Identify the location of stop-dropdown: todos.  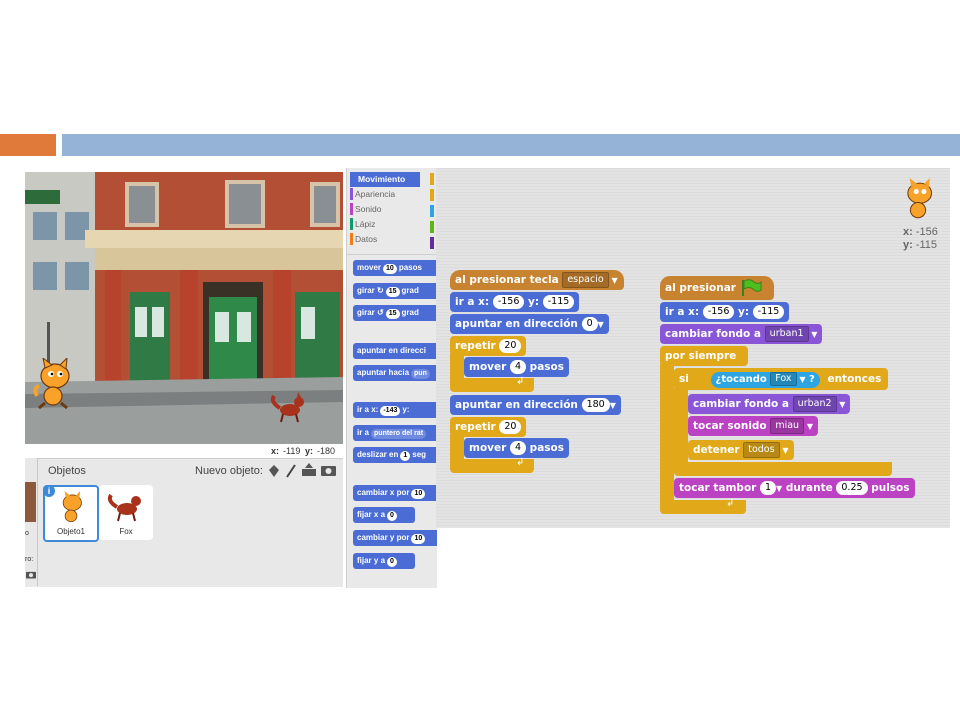
(761, 450).